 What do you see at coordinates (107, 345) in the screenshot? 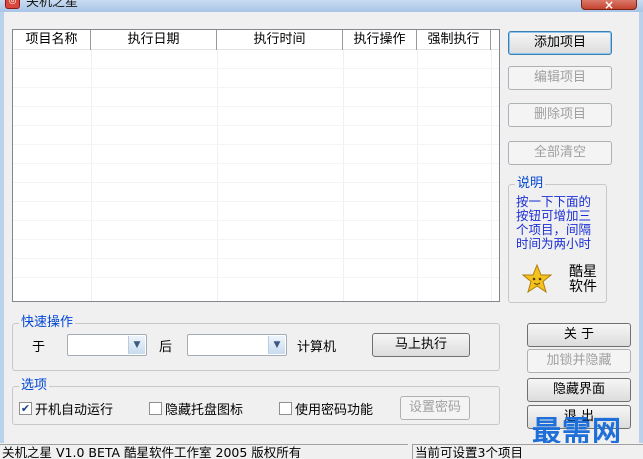
I see `time-combo: ▼` at bounding box center [107, 345].